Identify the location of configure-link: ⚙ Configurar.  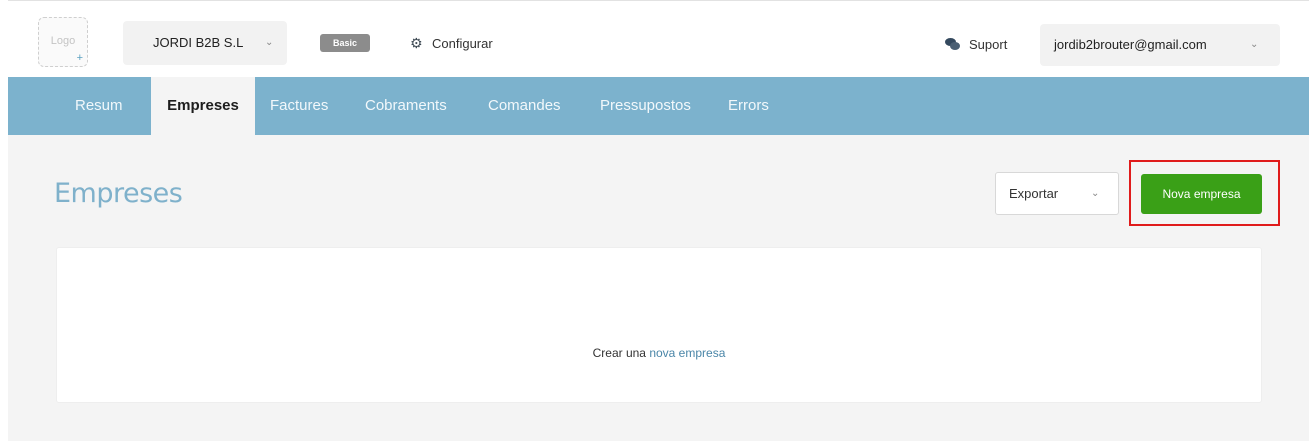
(451, 43).